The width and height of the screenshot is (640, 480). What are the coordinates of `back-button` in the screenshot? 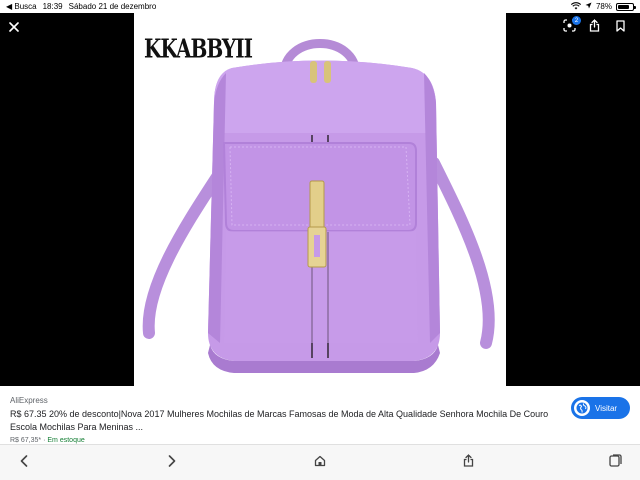 It's located at (24, 463).